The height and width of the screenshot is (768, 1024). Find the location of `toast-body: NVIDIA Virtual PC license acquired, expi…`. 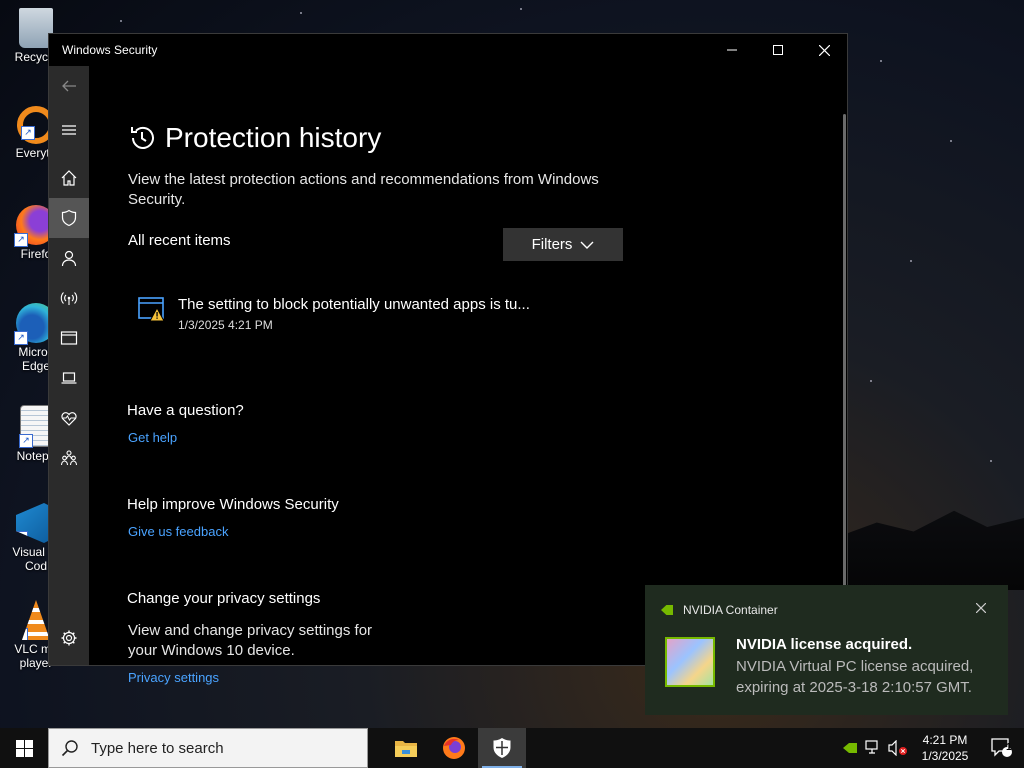

toast-body: NVIDIA Virtual PC license acquired, expi… is located at coordinates (855, 677).